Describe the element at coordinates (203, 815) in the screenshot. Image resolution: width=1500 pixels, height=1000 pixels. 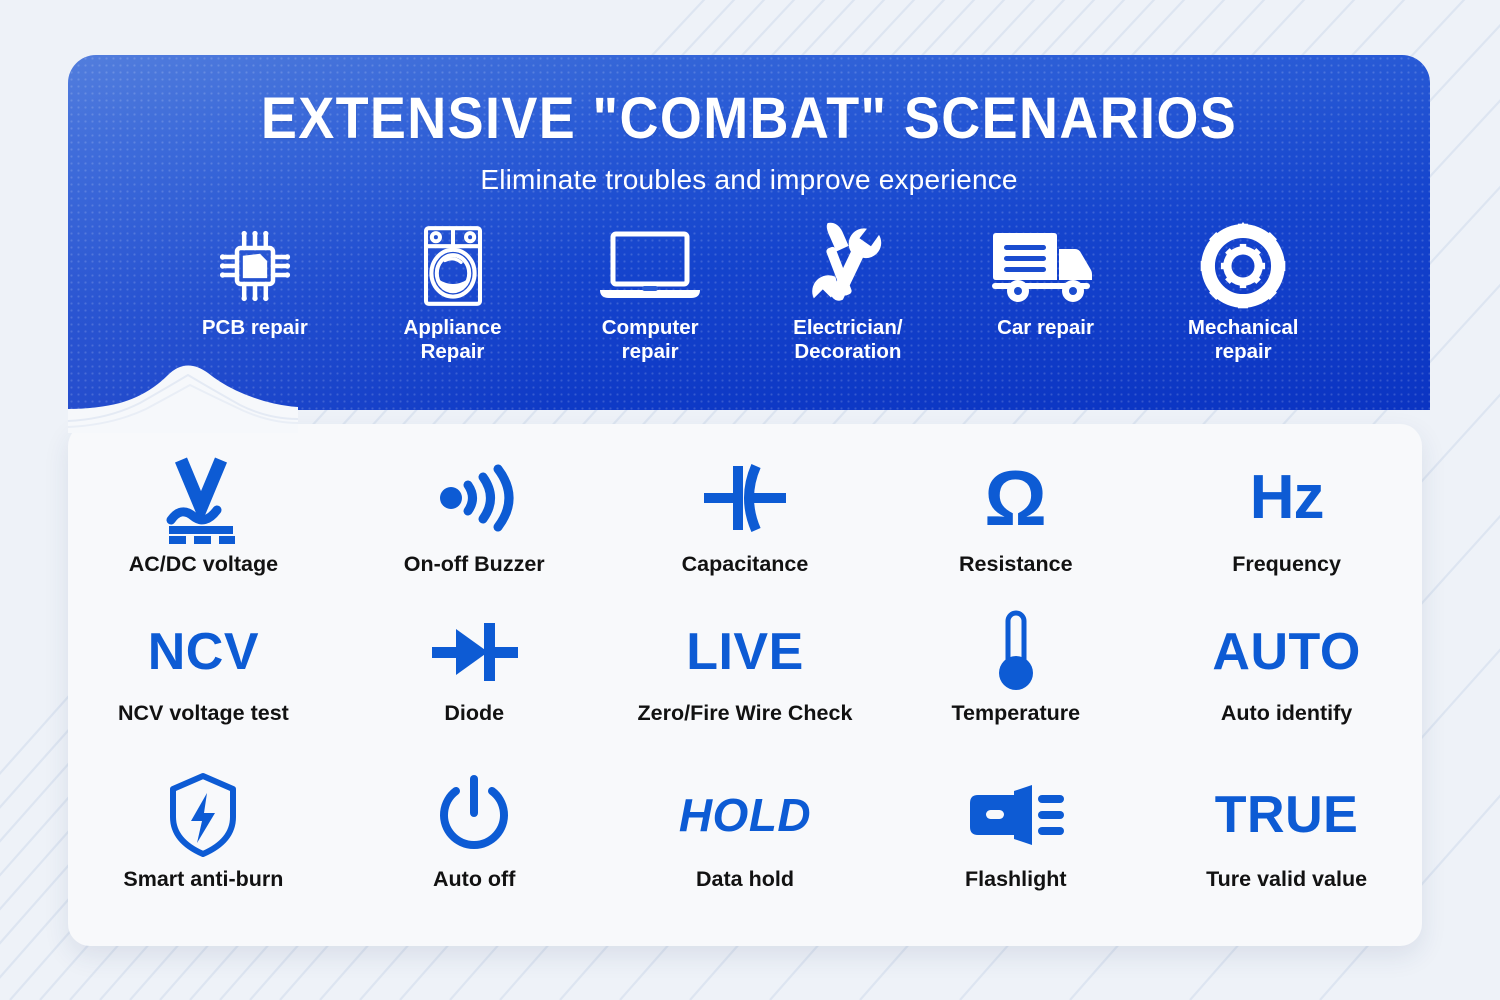
I see `shield-bolt-icon` at that location.